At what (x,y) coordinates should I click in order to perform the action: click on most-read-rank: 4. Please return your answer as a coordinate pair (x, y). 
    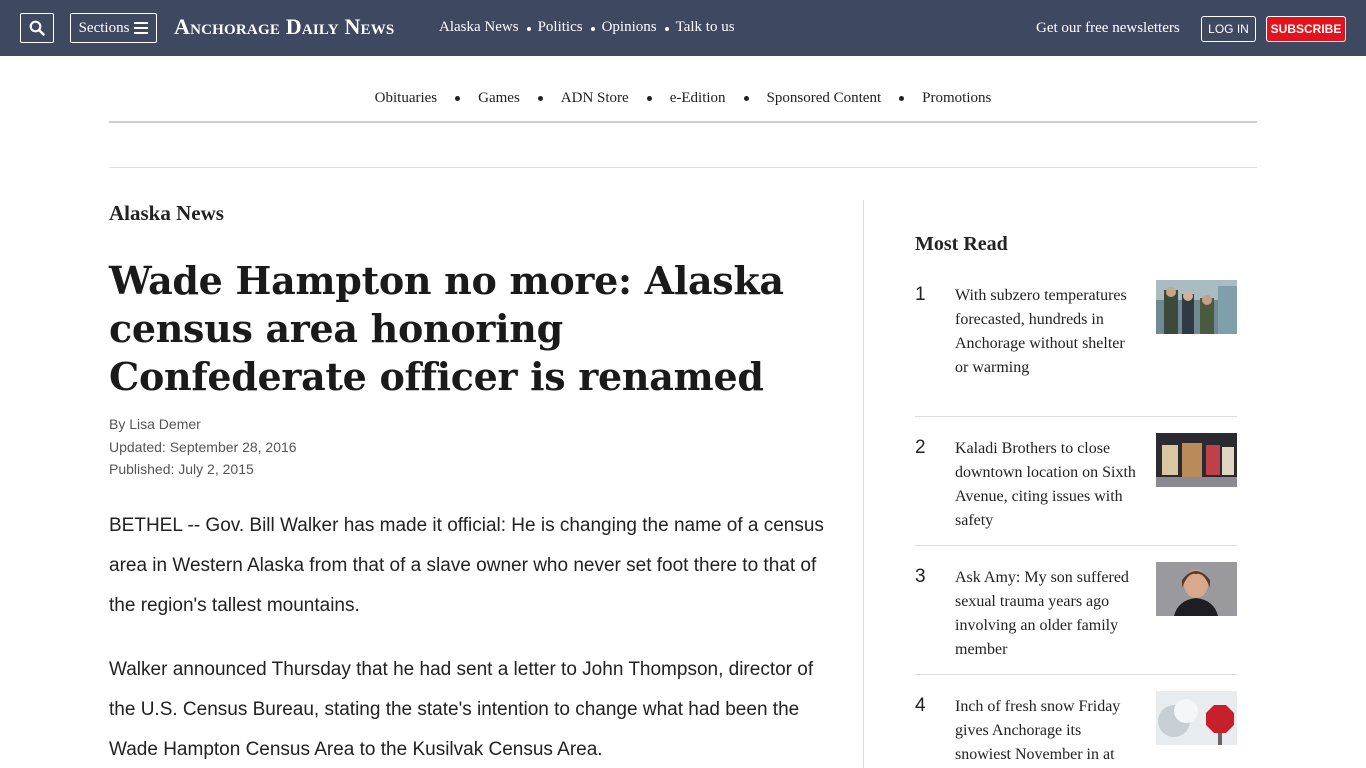
    Looking at the image, I should click on (920, 705).